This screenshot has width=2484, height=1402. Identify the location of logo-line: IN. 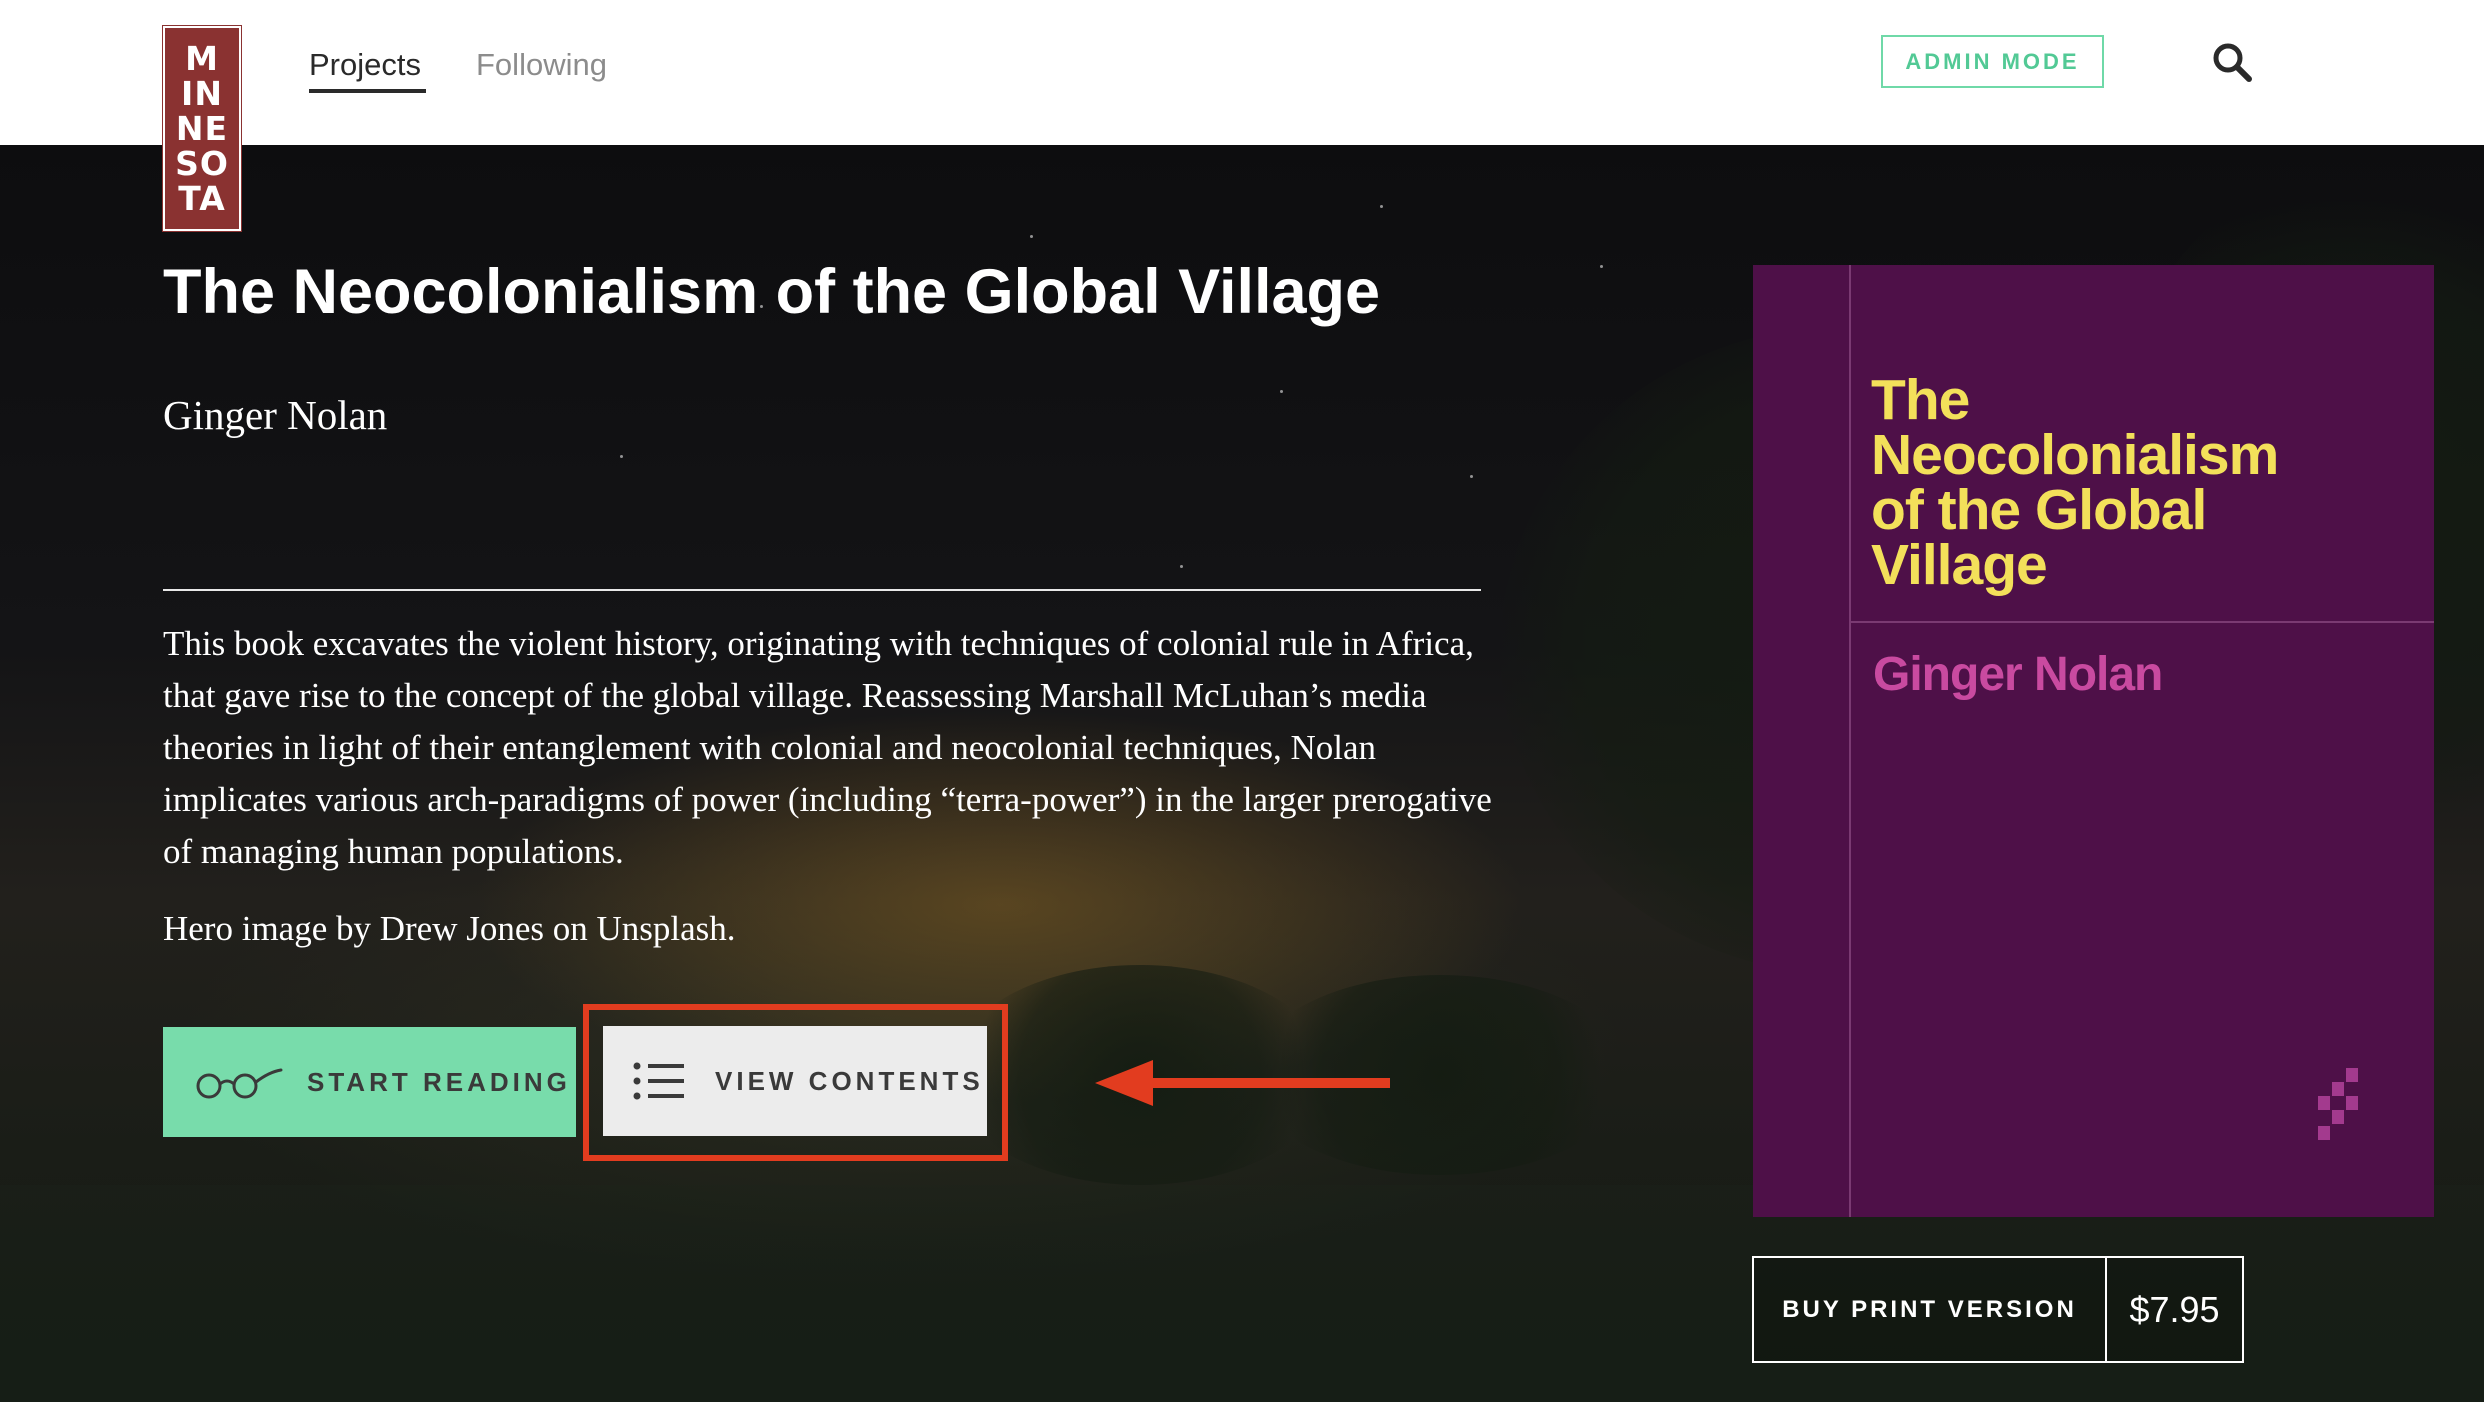
(202, 93).